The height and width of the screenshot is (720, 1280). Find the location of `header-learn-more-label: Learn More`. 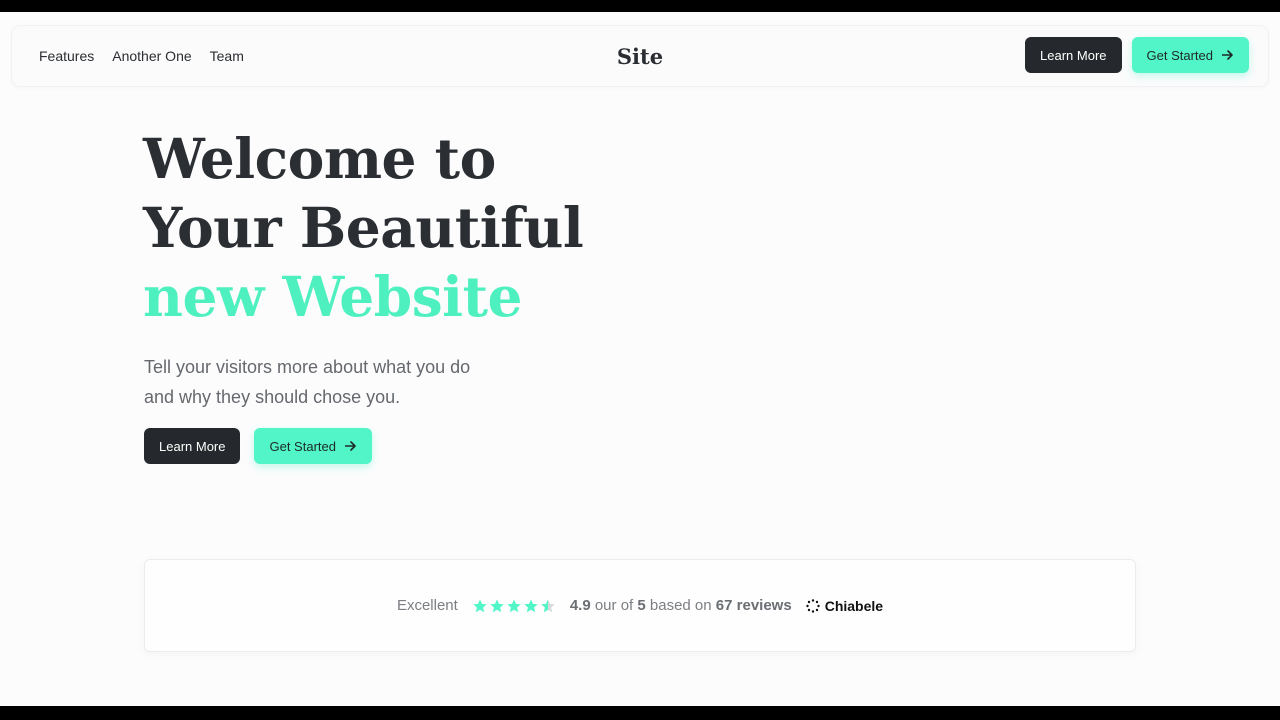

header-learn-more-label: Learn More is located at coordinates (1073, 55).